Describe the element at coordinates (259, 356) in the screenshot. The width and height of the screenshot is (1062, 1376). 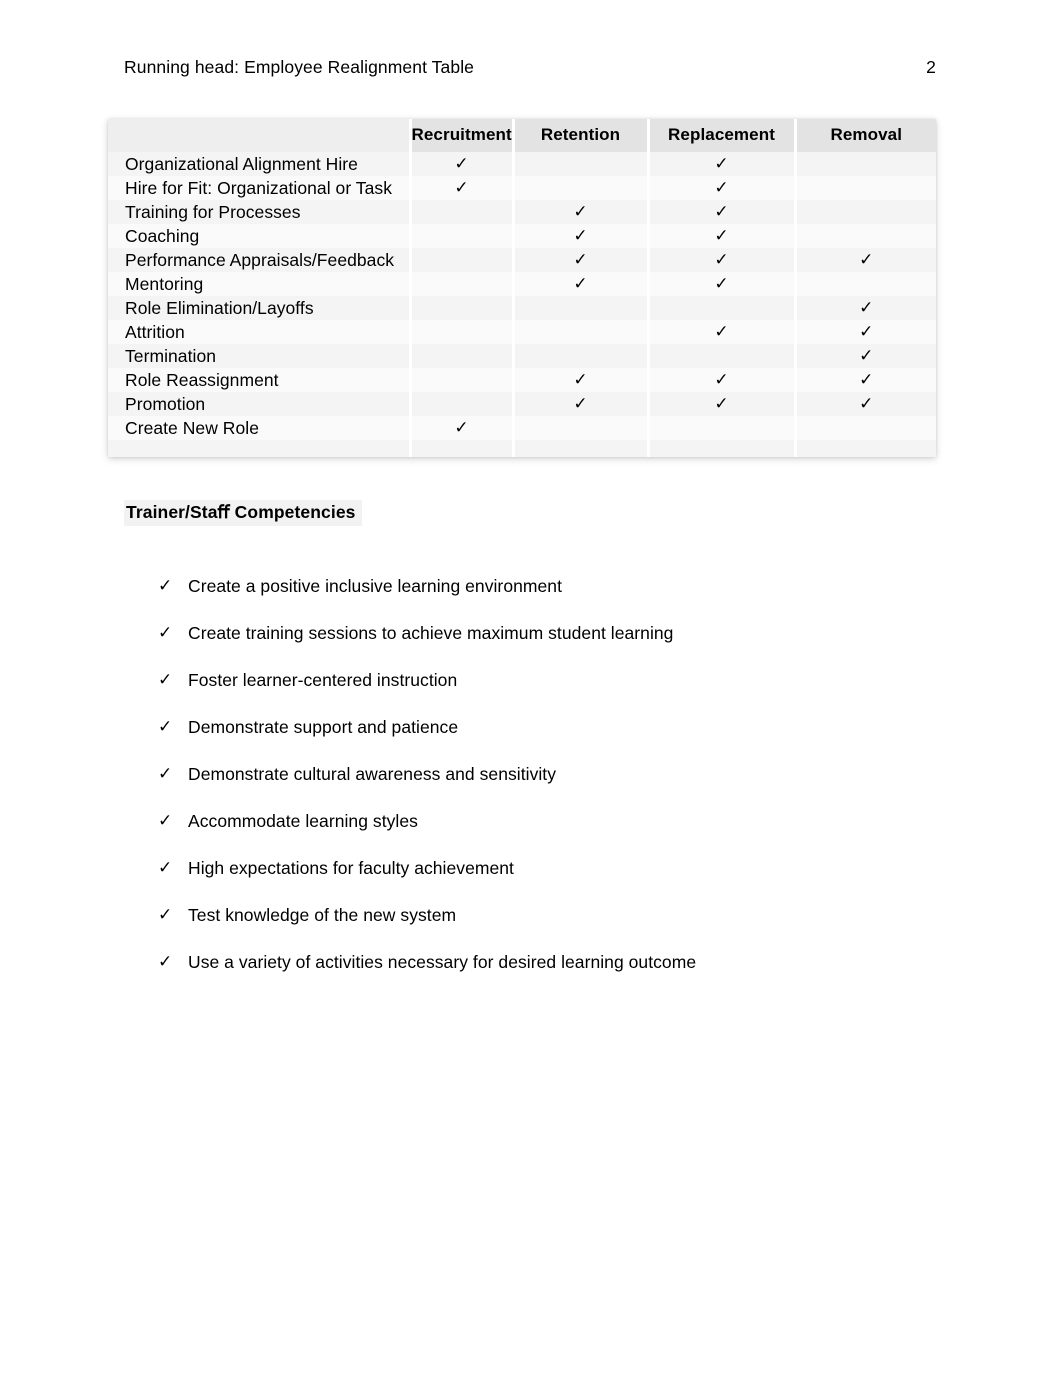
I see `row-label: Termination` at that location.